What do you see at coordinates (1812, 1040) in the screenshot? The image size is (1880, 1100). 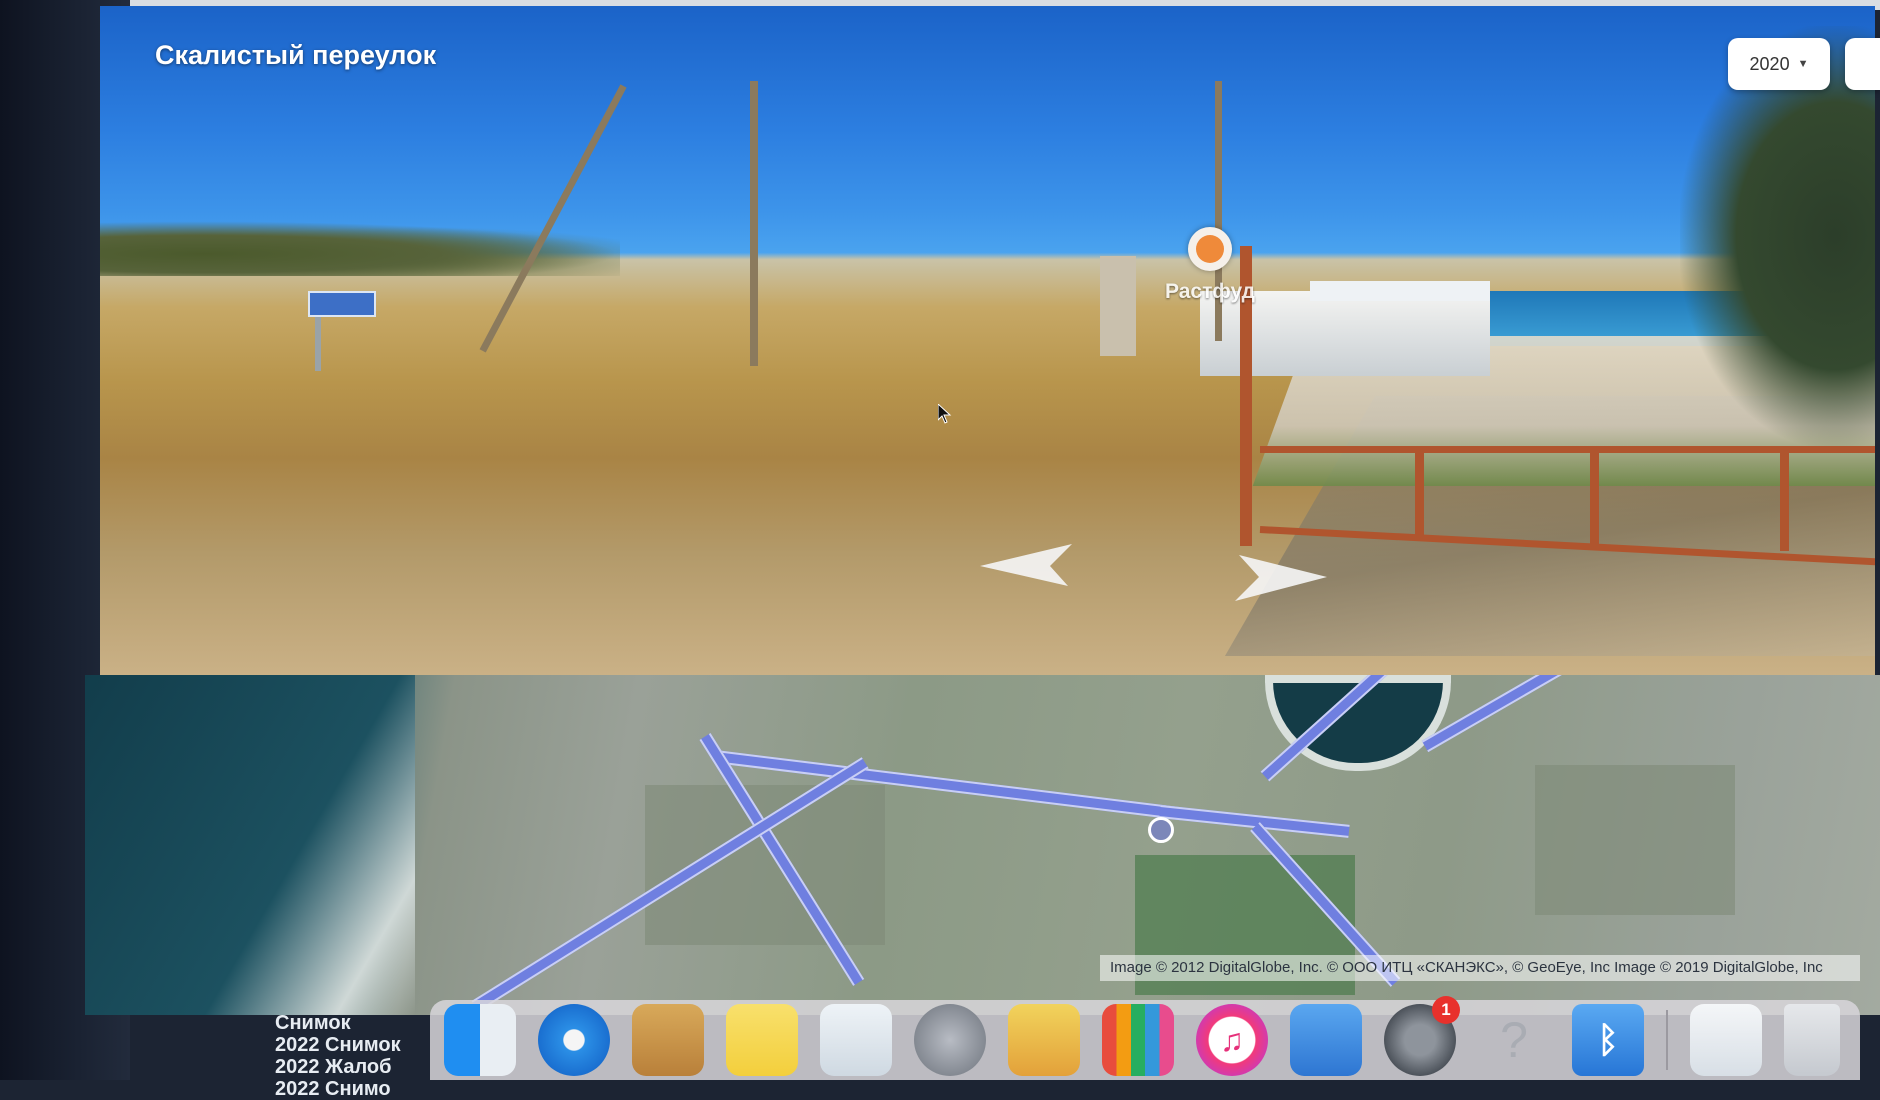 I see `trash-icon` at bounding box center [1812, 1040].